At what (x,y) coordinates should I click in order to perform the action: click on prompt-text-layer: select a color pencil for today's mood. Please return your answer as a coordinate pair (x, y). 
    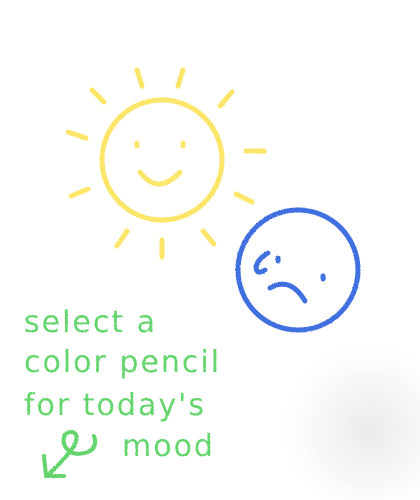
    Looking at the image, I should click on (122, 384).